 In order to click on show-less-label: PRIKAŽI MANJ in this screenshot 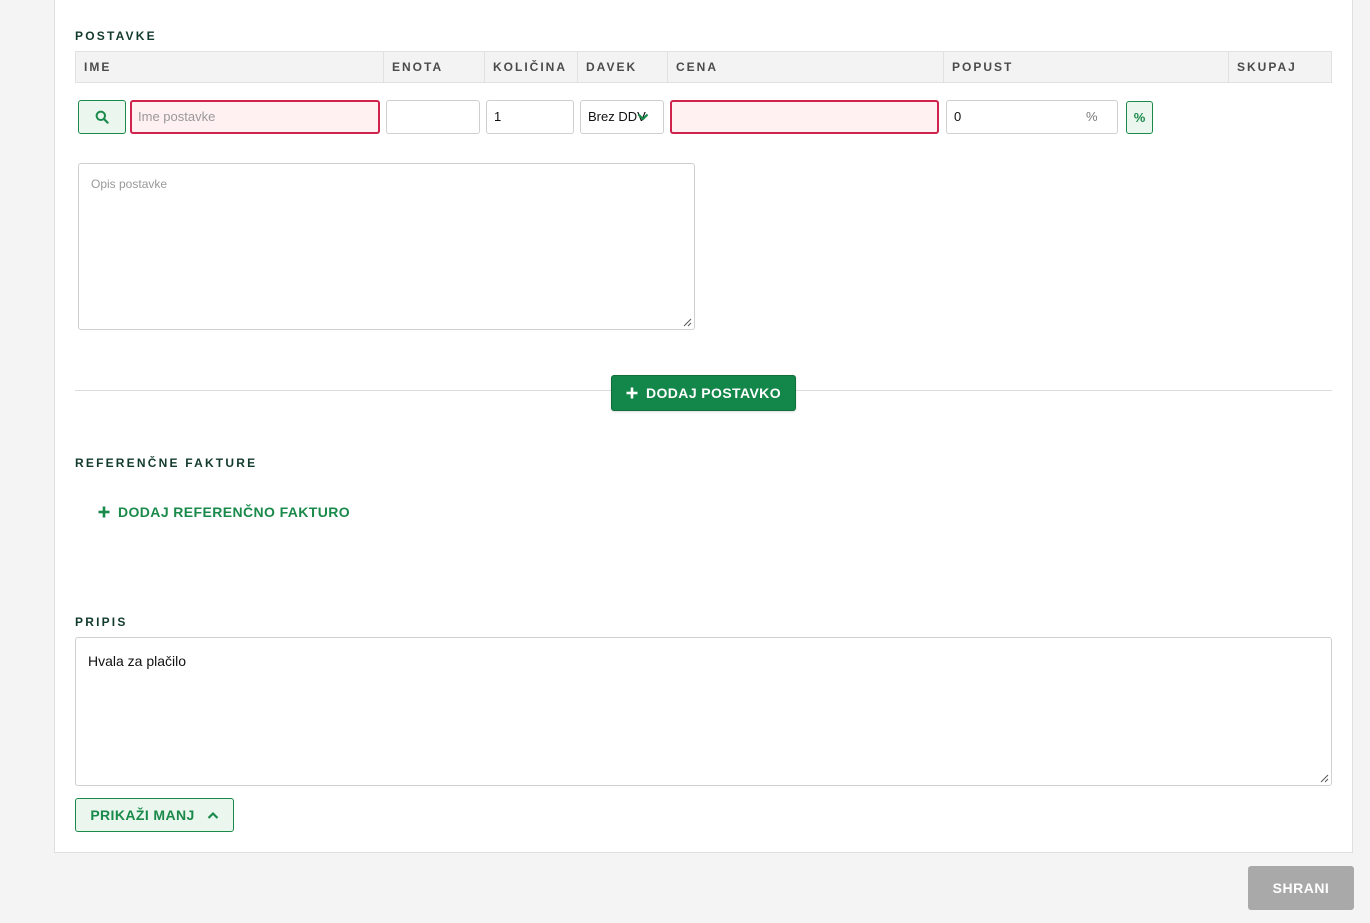, I will do `click(142, 815)`.